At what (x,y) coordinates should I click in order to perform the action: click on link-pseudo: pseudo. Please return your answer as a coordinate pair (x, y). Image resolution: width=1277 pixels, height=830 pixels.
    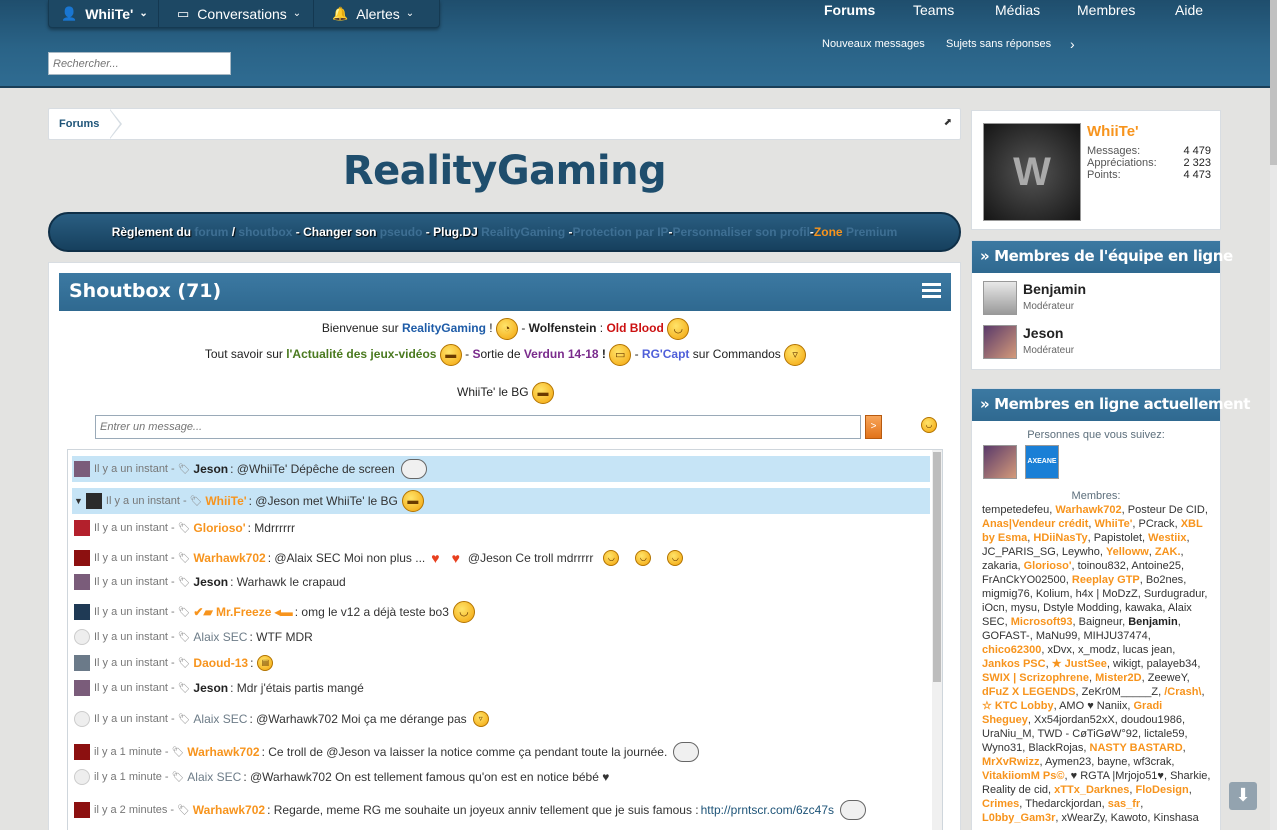
    Looking at the image, I should click on (401, 232).